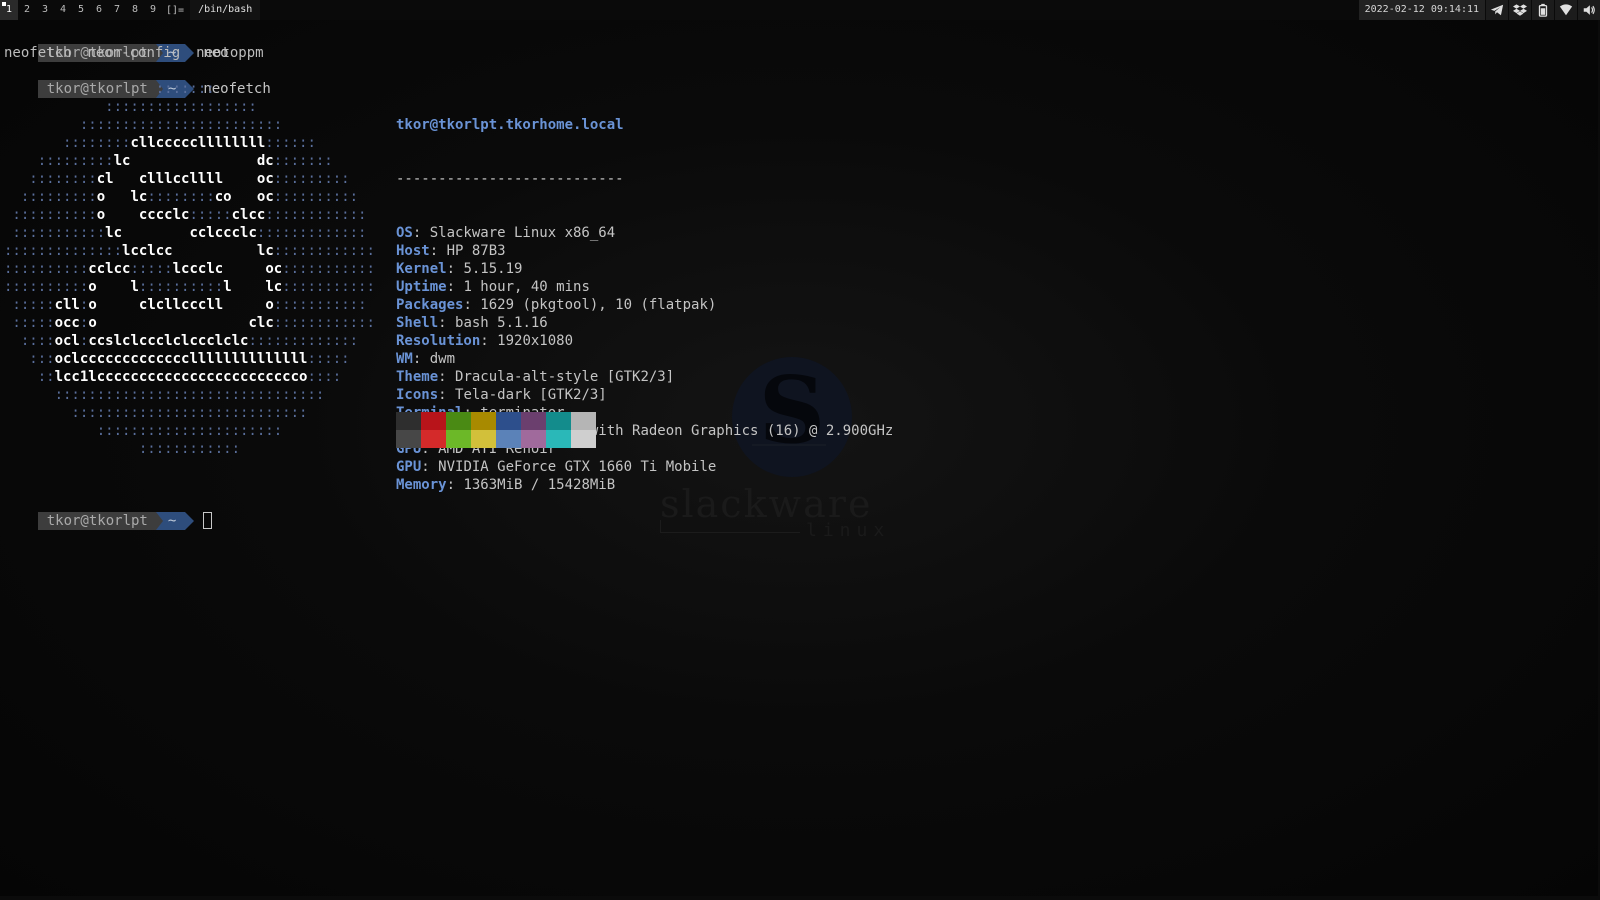 The height and width of the screenshot is (900, 1600). Describe the element at coordinates (208, 520) in the screenshot. I see `text-cursor` at that location.